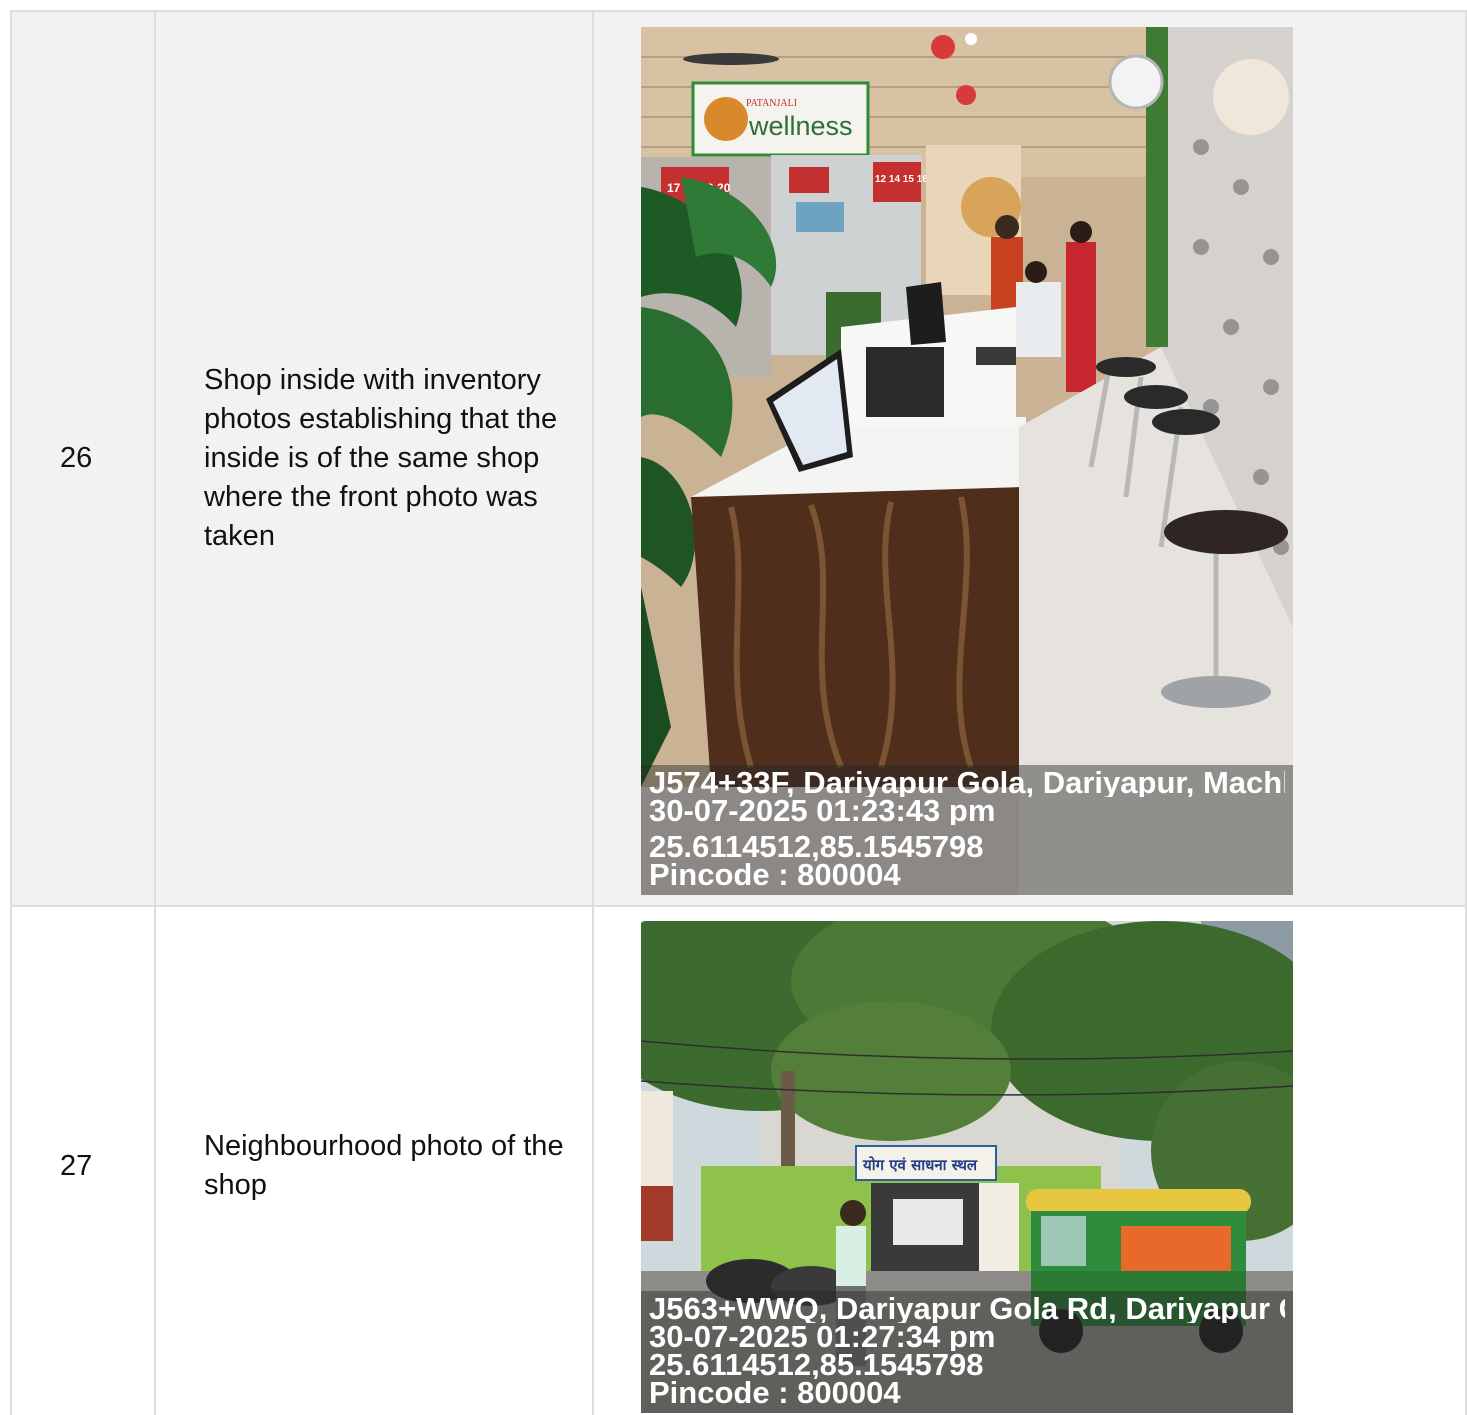 This screenshot has width=1467, height=1415. Describe the element at coordinates (800, 126) in the screenshot. I see `sign-text: wellness` at that location.